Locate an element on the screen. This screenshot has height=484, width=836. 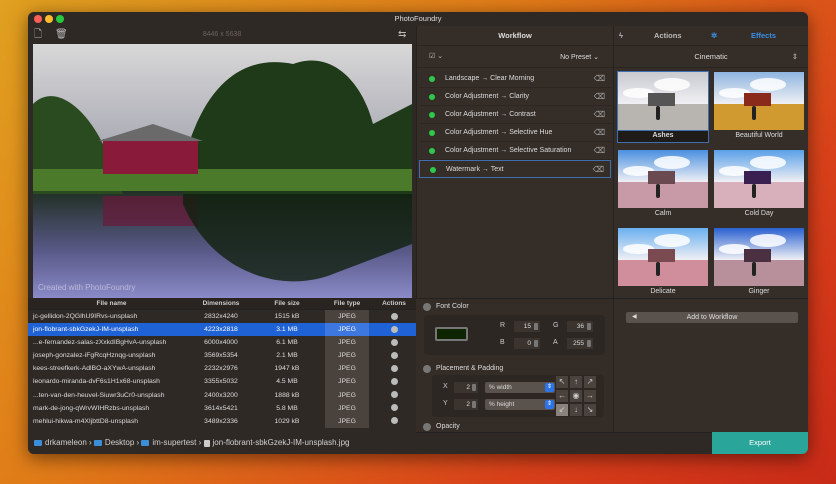
effect-thumbnail: Cold Day is located at coordinates (759, 185).